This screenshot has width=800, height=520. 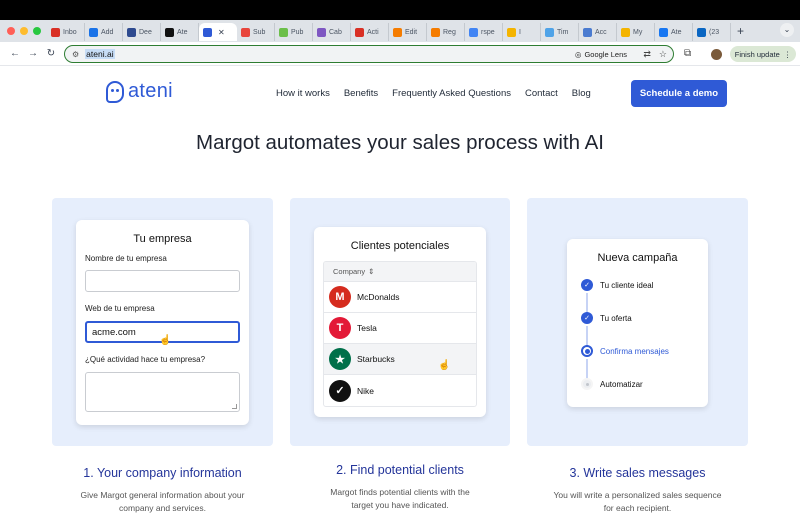 What do you see at coordinates (297, 32) in the screenshot?
I see `tab-label: Pub` at bounding box center [297, 32].